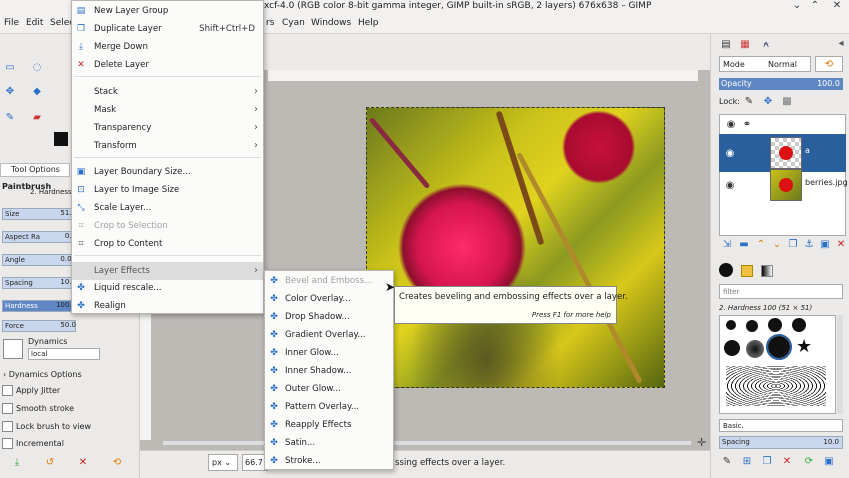 This screenshot has width=849, height=478. Describe the element at coordinates (779, 347) in the screenshot. I see `brush-thumb-selected` at that location.